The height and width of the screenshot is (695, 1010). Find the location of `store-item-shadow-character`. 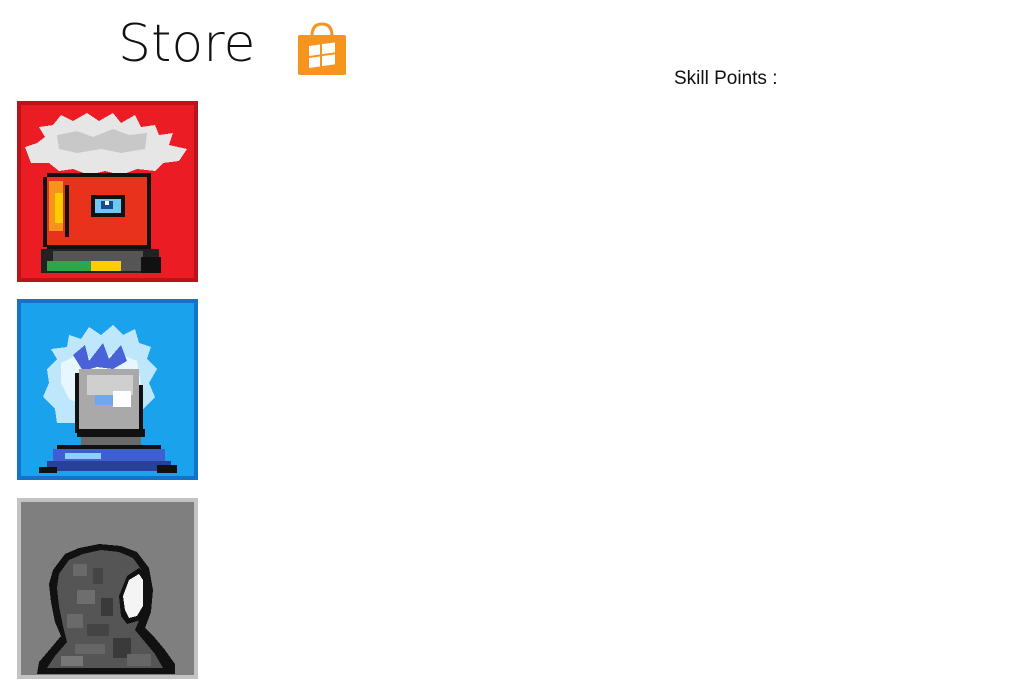

store-item-shadow-character is located at coordinates (107, 588).